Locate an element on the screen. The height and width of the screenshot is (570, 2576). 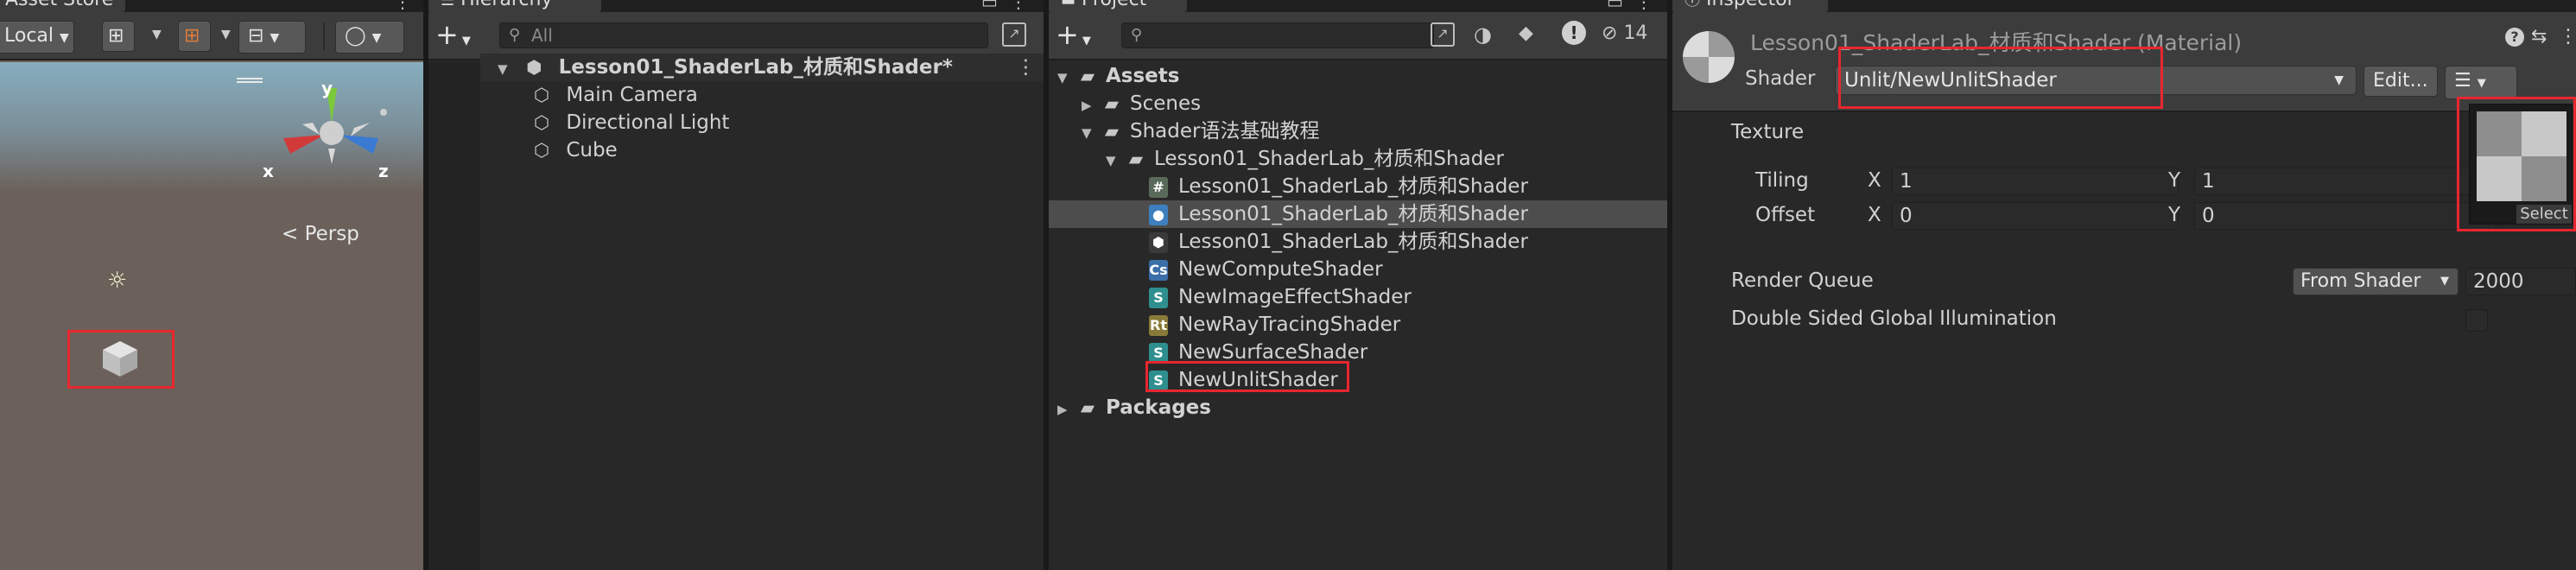
tiling-x-field: 1 is located at coordinates (2035, 181).